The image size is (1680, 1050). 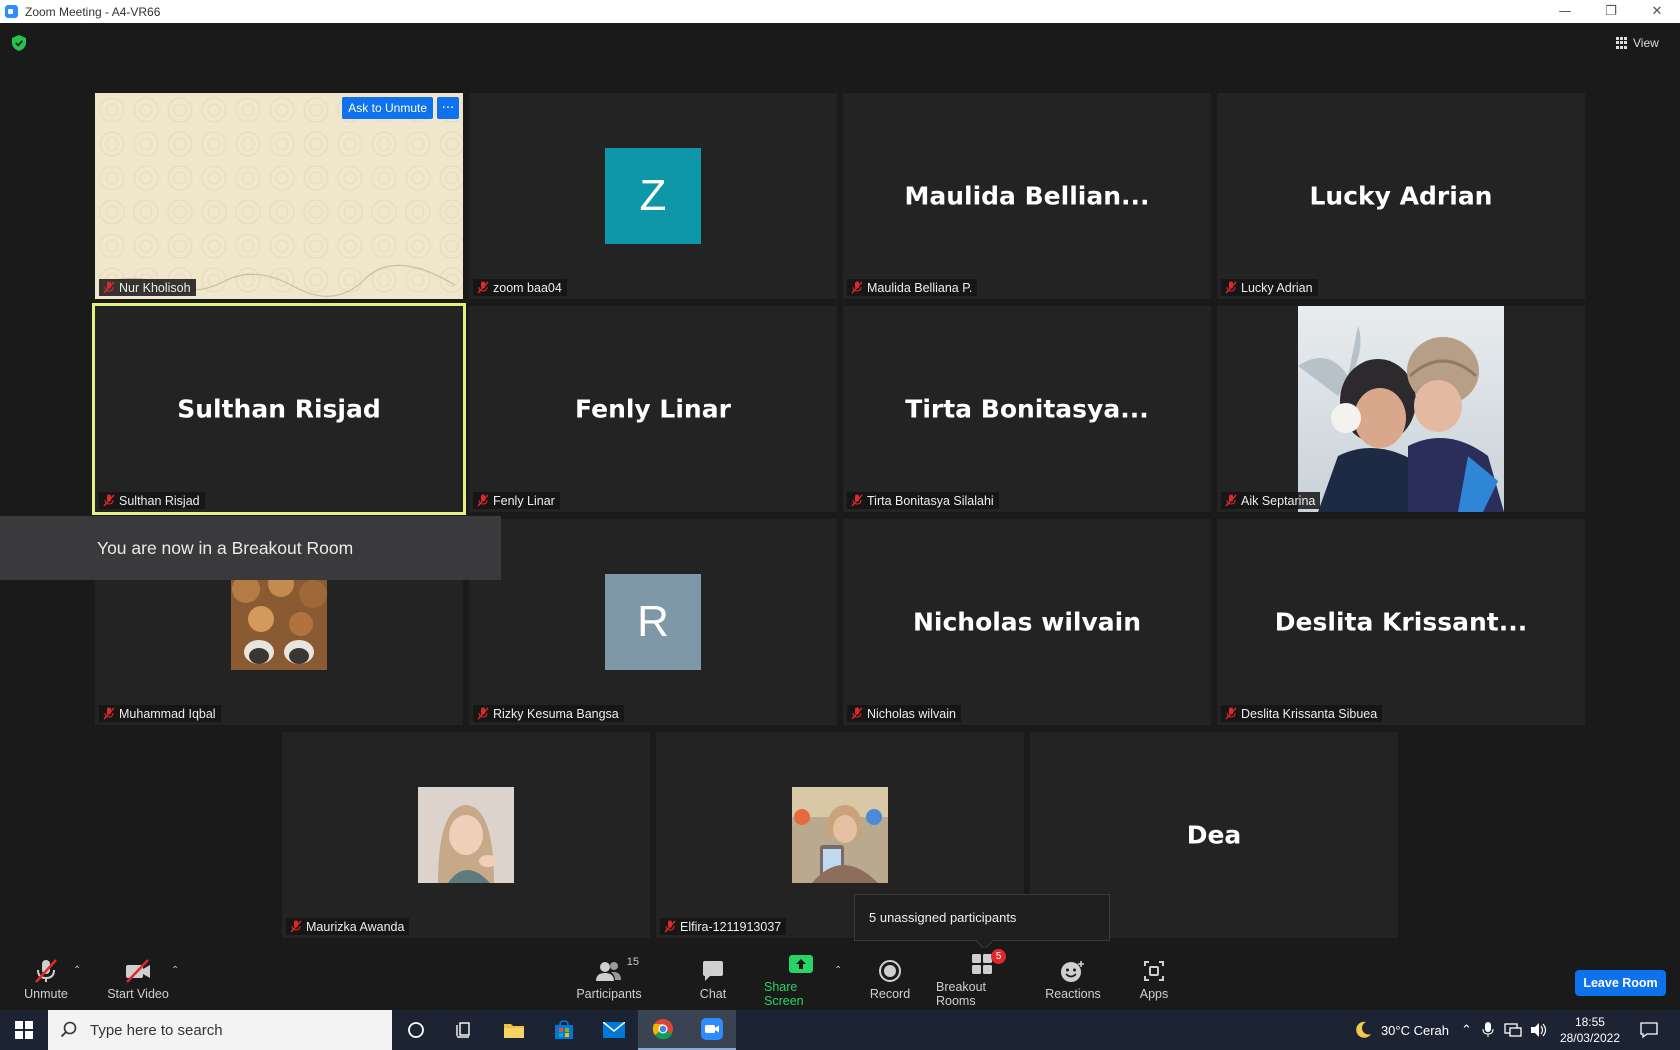 I want to click on participant-name: Lucky Adrian, so click(x=1277, y=287).